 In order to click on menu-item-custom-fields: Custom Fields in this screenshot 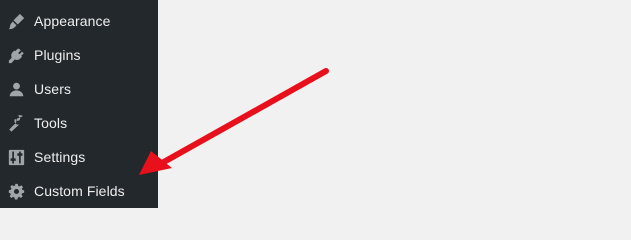, I will do `click(79, 191)`.